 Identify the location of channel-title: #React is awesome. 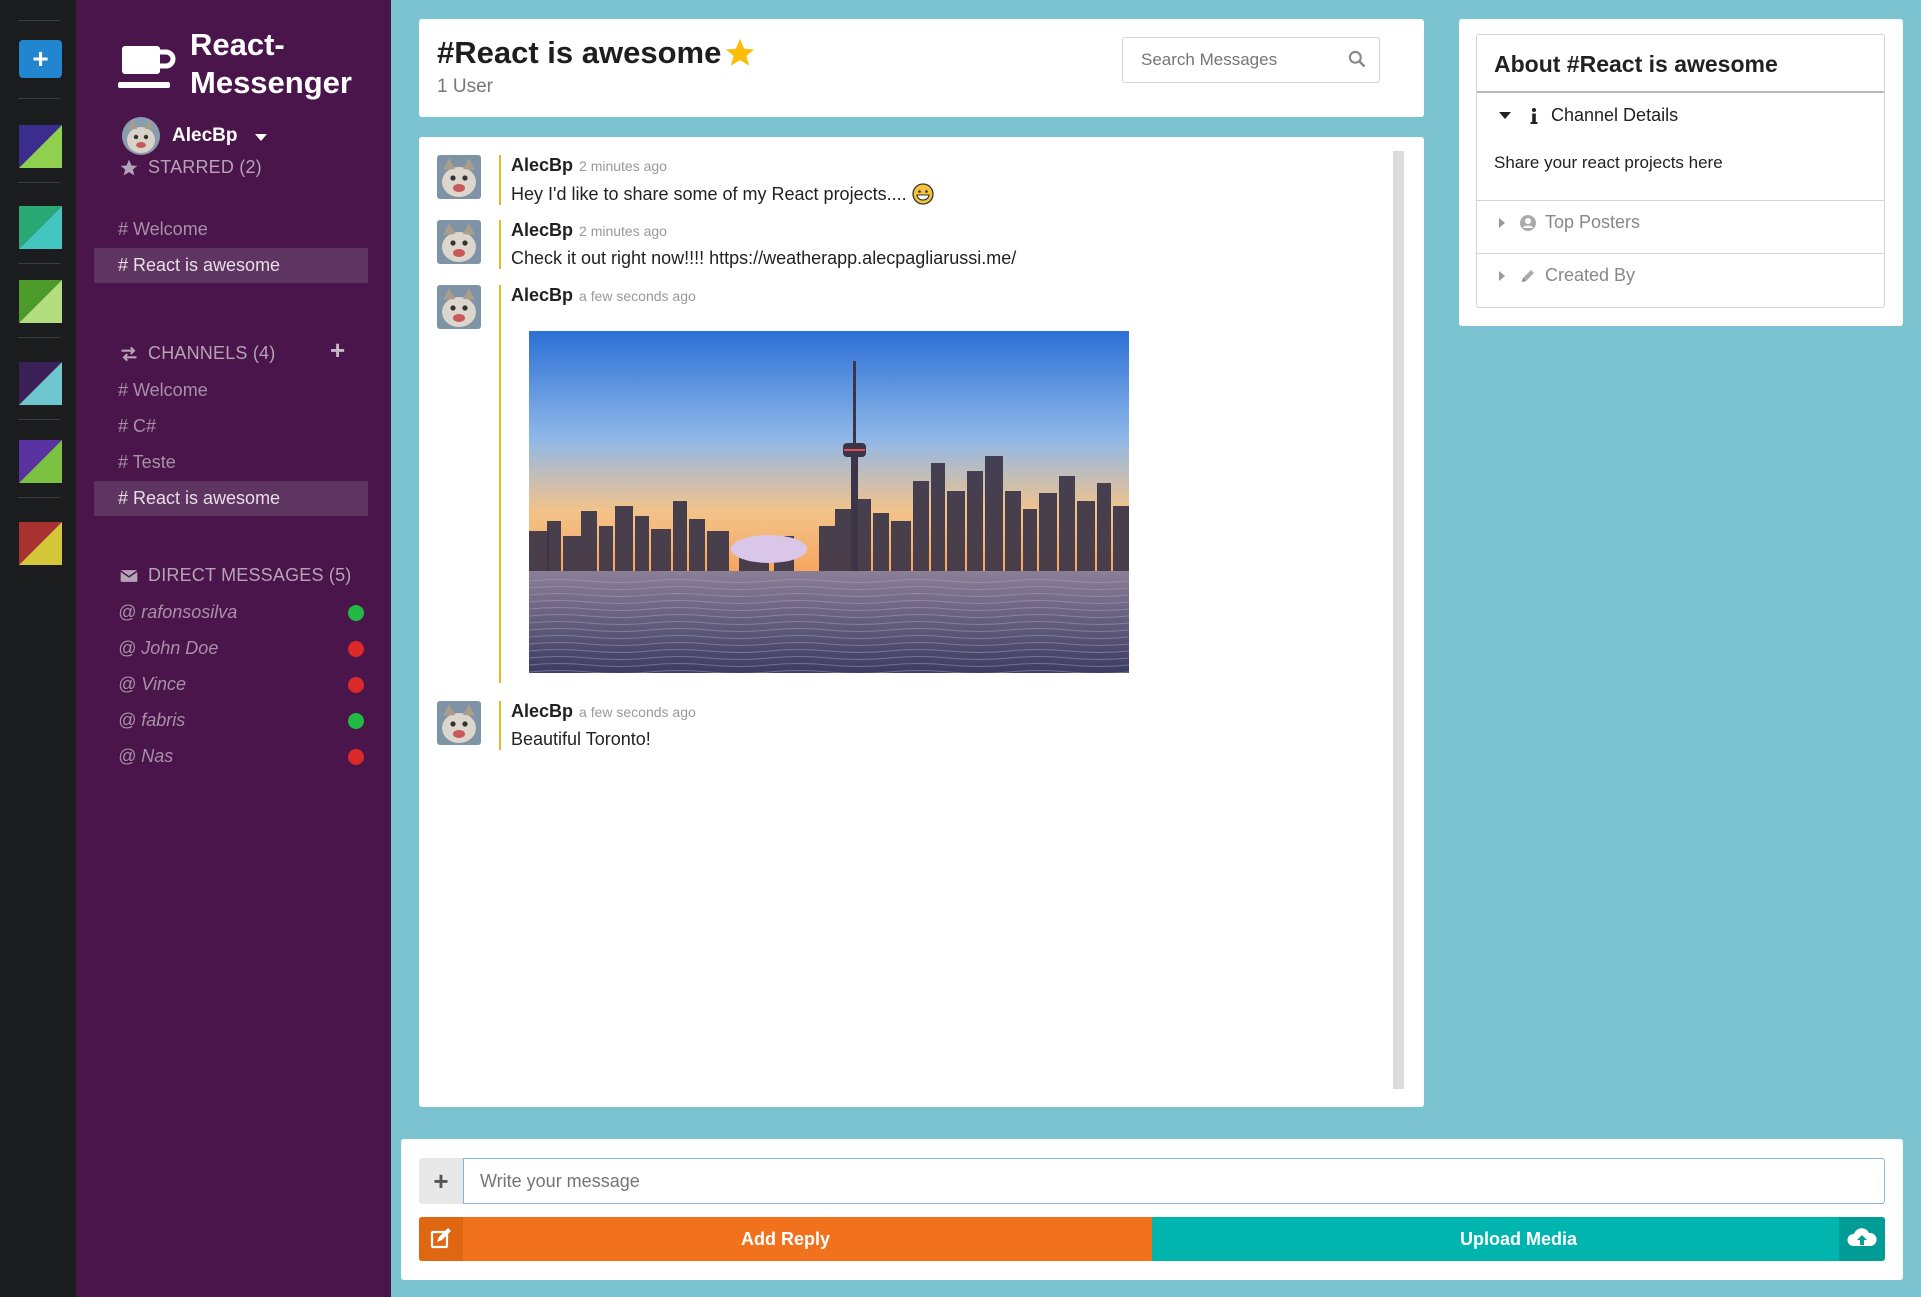
(597, 53).